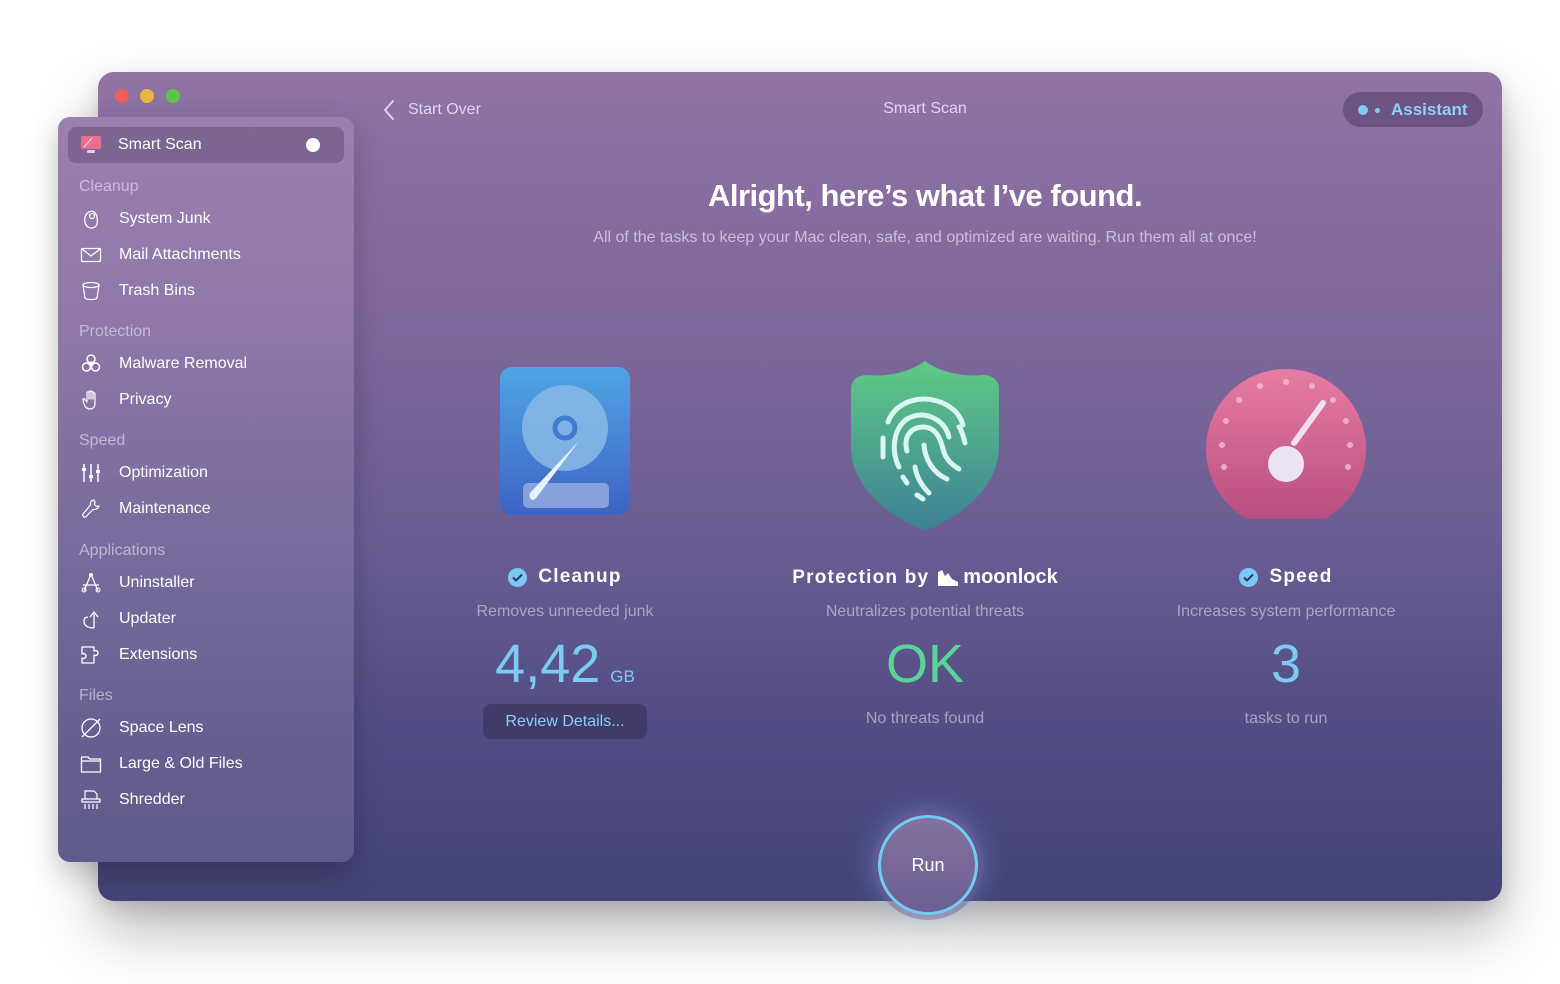 Image resolution: width=1560 pixels, height=984 pixels. What do you see at coordinates (165, 218) in the screenshot?
I see `sidebar-item-label: System Junk` at bounding box center [165, 218].